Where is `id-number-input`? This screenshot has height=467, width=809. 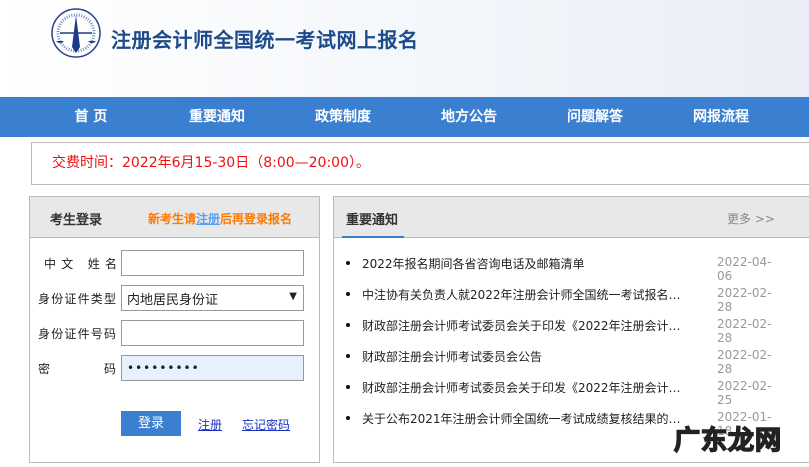 id-number-input is located at coordinates (212, 333).